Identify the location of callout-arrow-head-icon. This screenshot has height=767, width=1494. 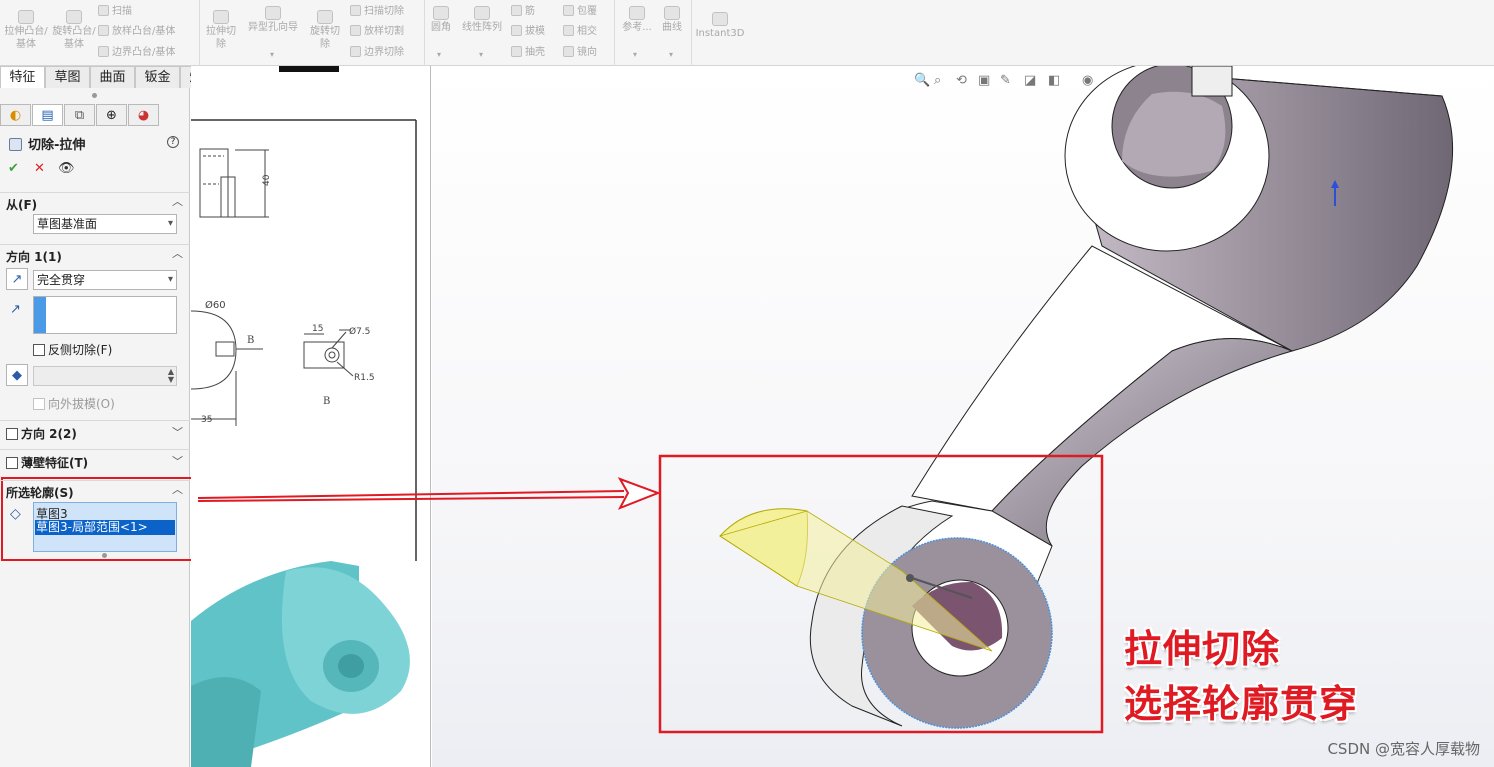
(639, 493).